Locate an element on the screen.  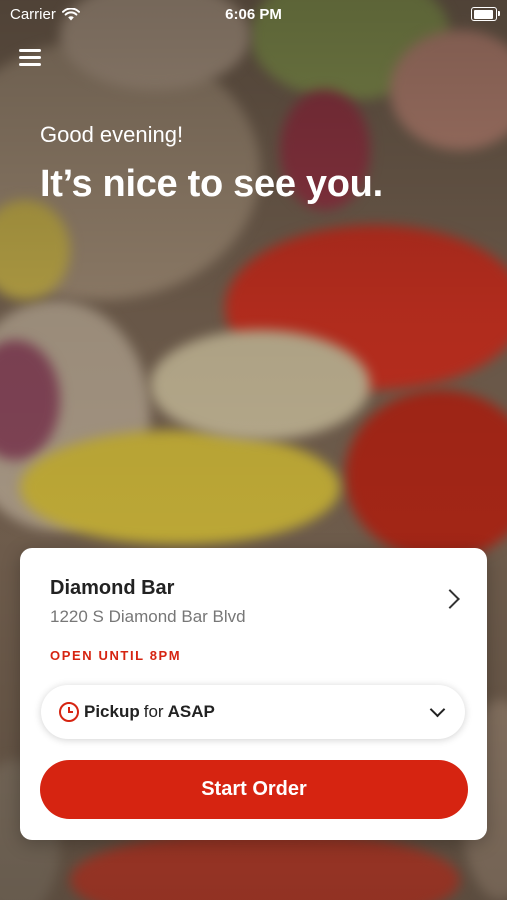
battery-icon is located at coordinates (485, 14).